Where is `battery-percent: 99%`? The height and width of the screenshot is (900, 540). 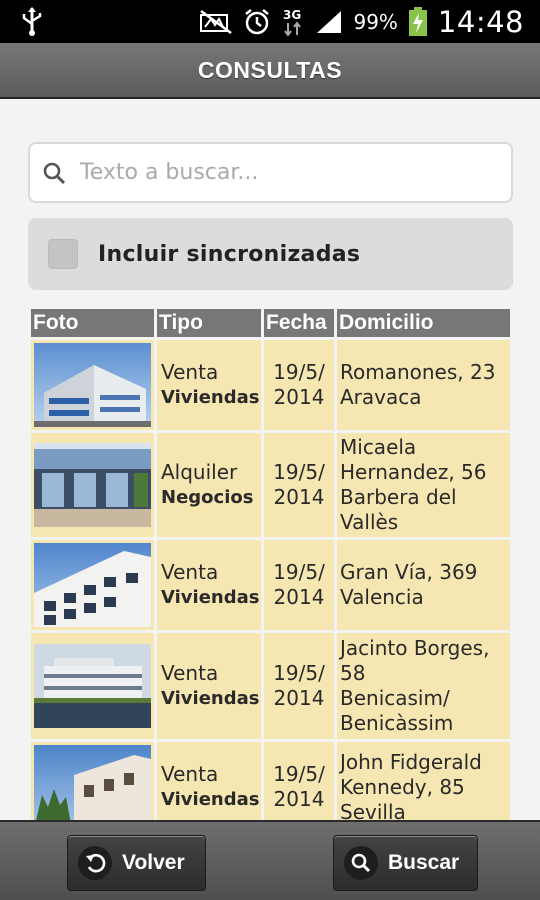
battery-percent: 99% is located at coordinates (375, 21).